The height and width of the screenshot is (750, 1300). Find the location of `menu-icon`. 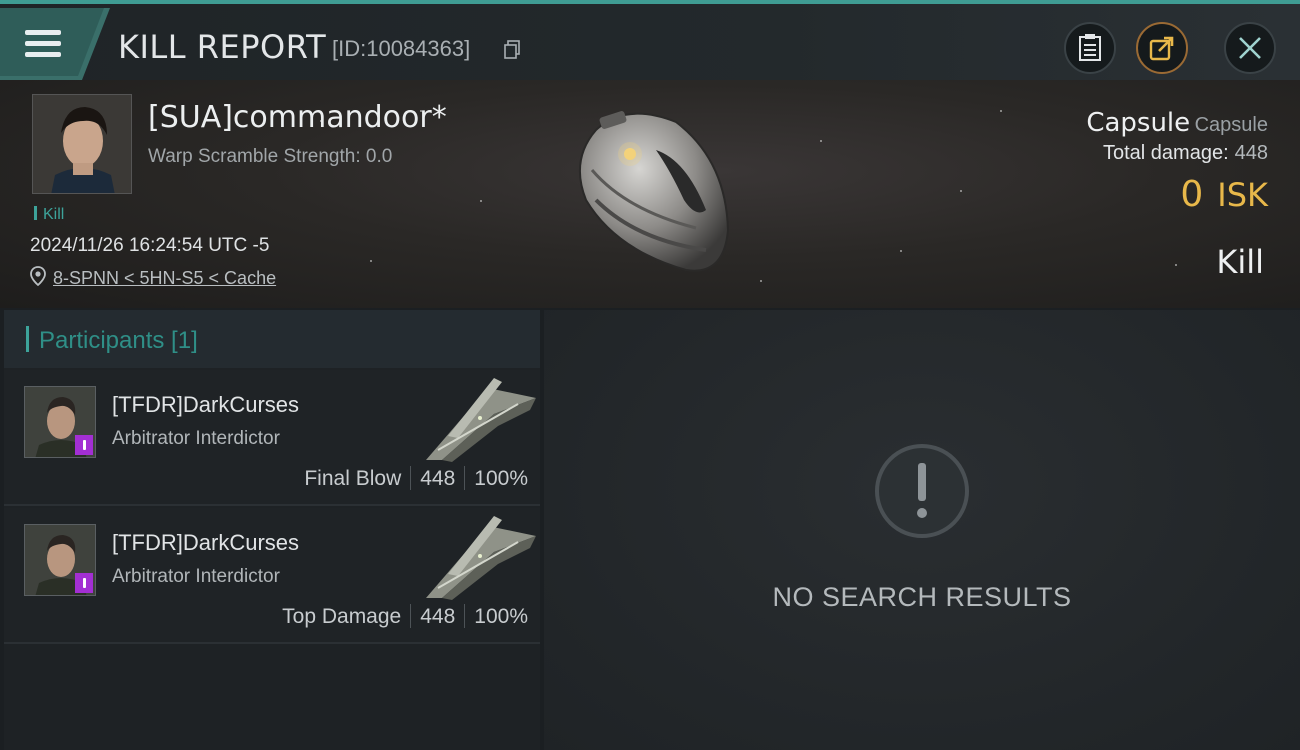

menu-icon is located at coordinates (43, 45).